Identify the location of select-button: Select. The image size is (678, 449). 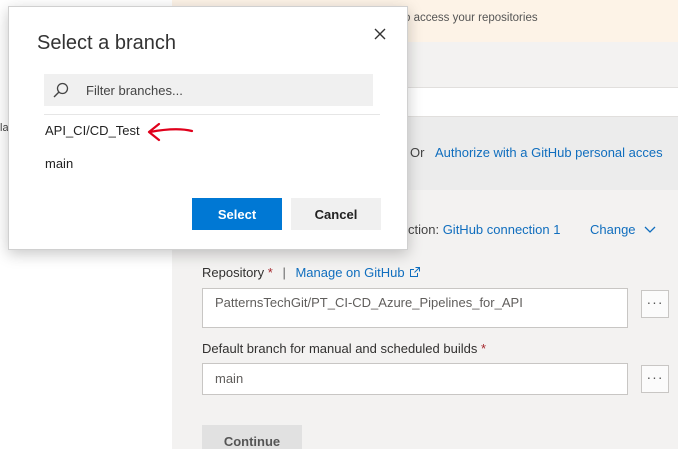
(237, 214).